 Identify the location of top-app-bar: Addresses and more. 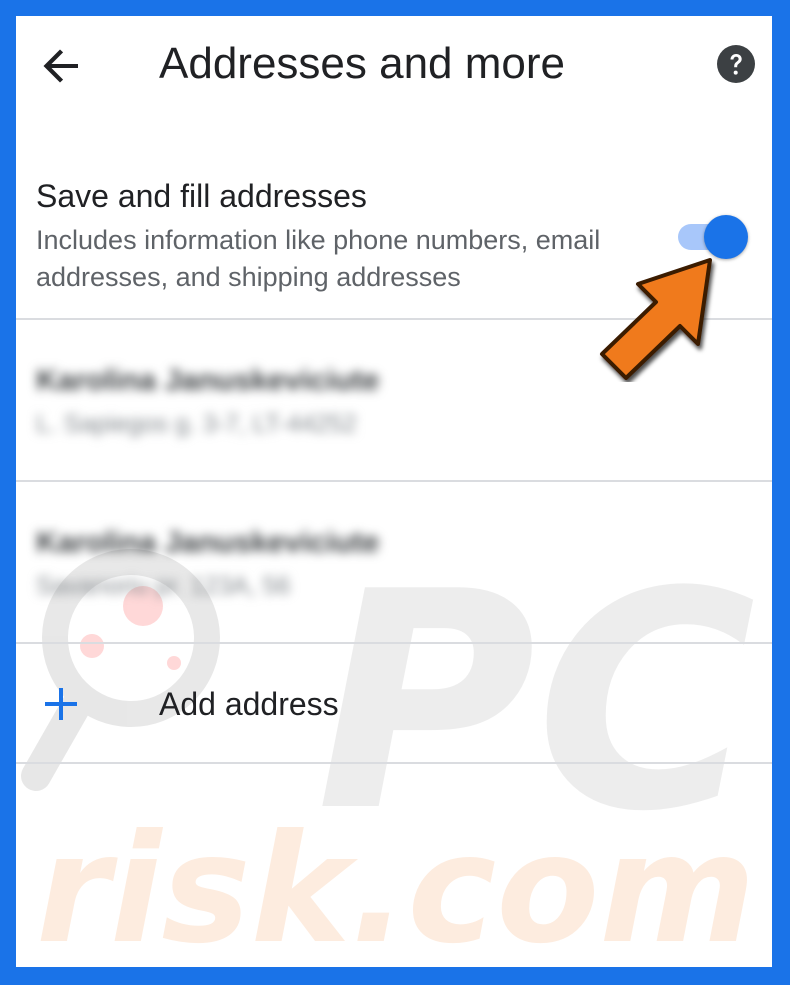
(394, 66).